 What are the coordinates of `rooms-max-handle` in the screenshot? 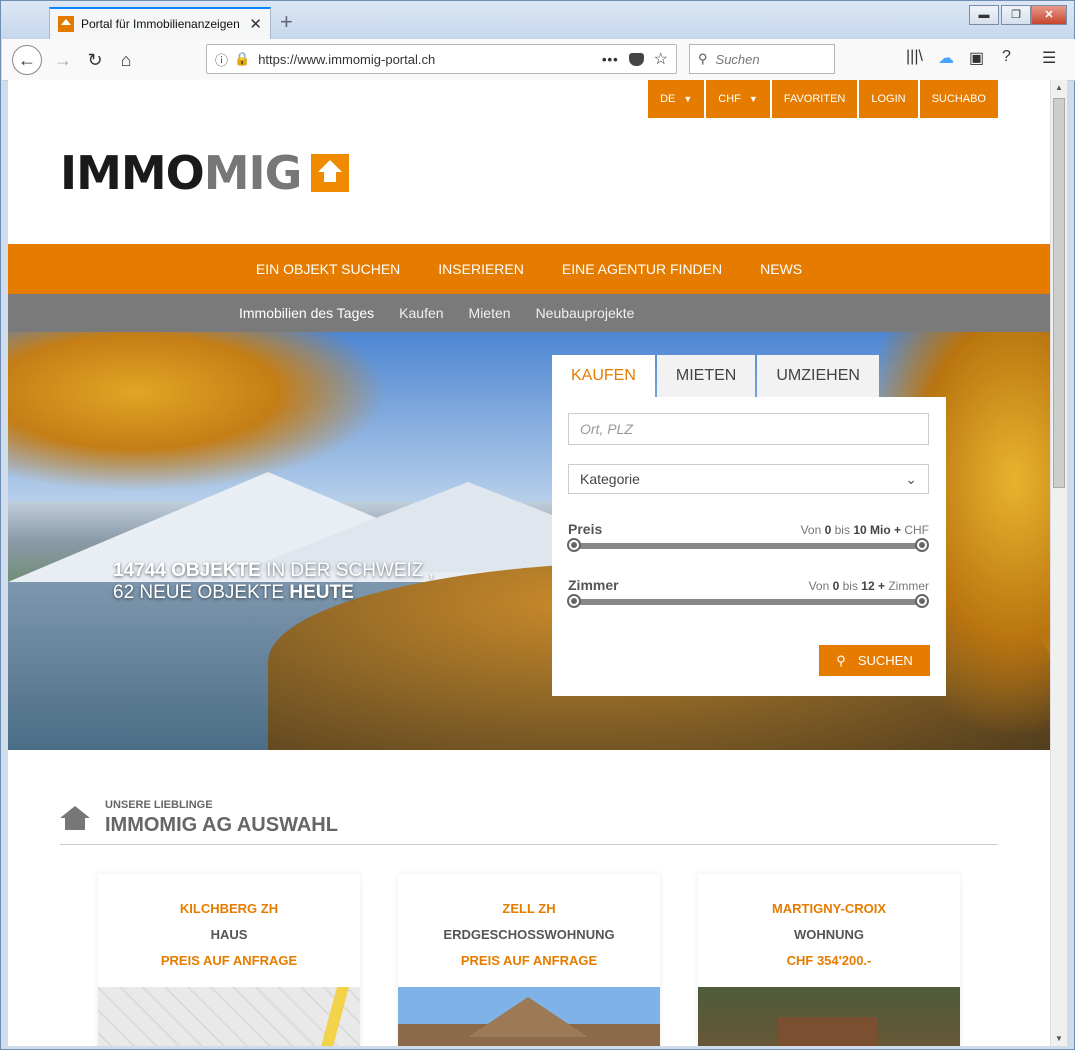 It's located at (922, 601).